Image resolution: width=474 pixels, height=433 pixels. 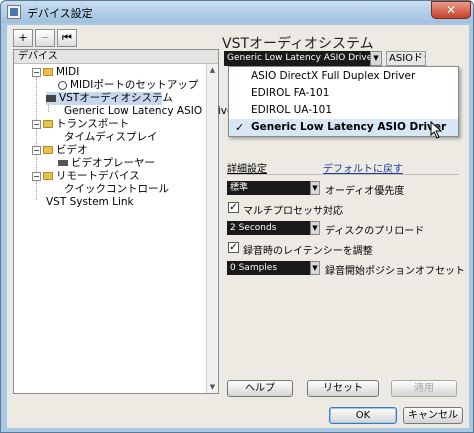 What do you see at coordinates (298, 44) in the screenshot?
I see `section-title: VSTオーディオシステム` at bounding box center [298, 44].